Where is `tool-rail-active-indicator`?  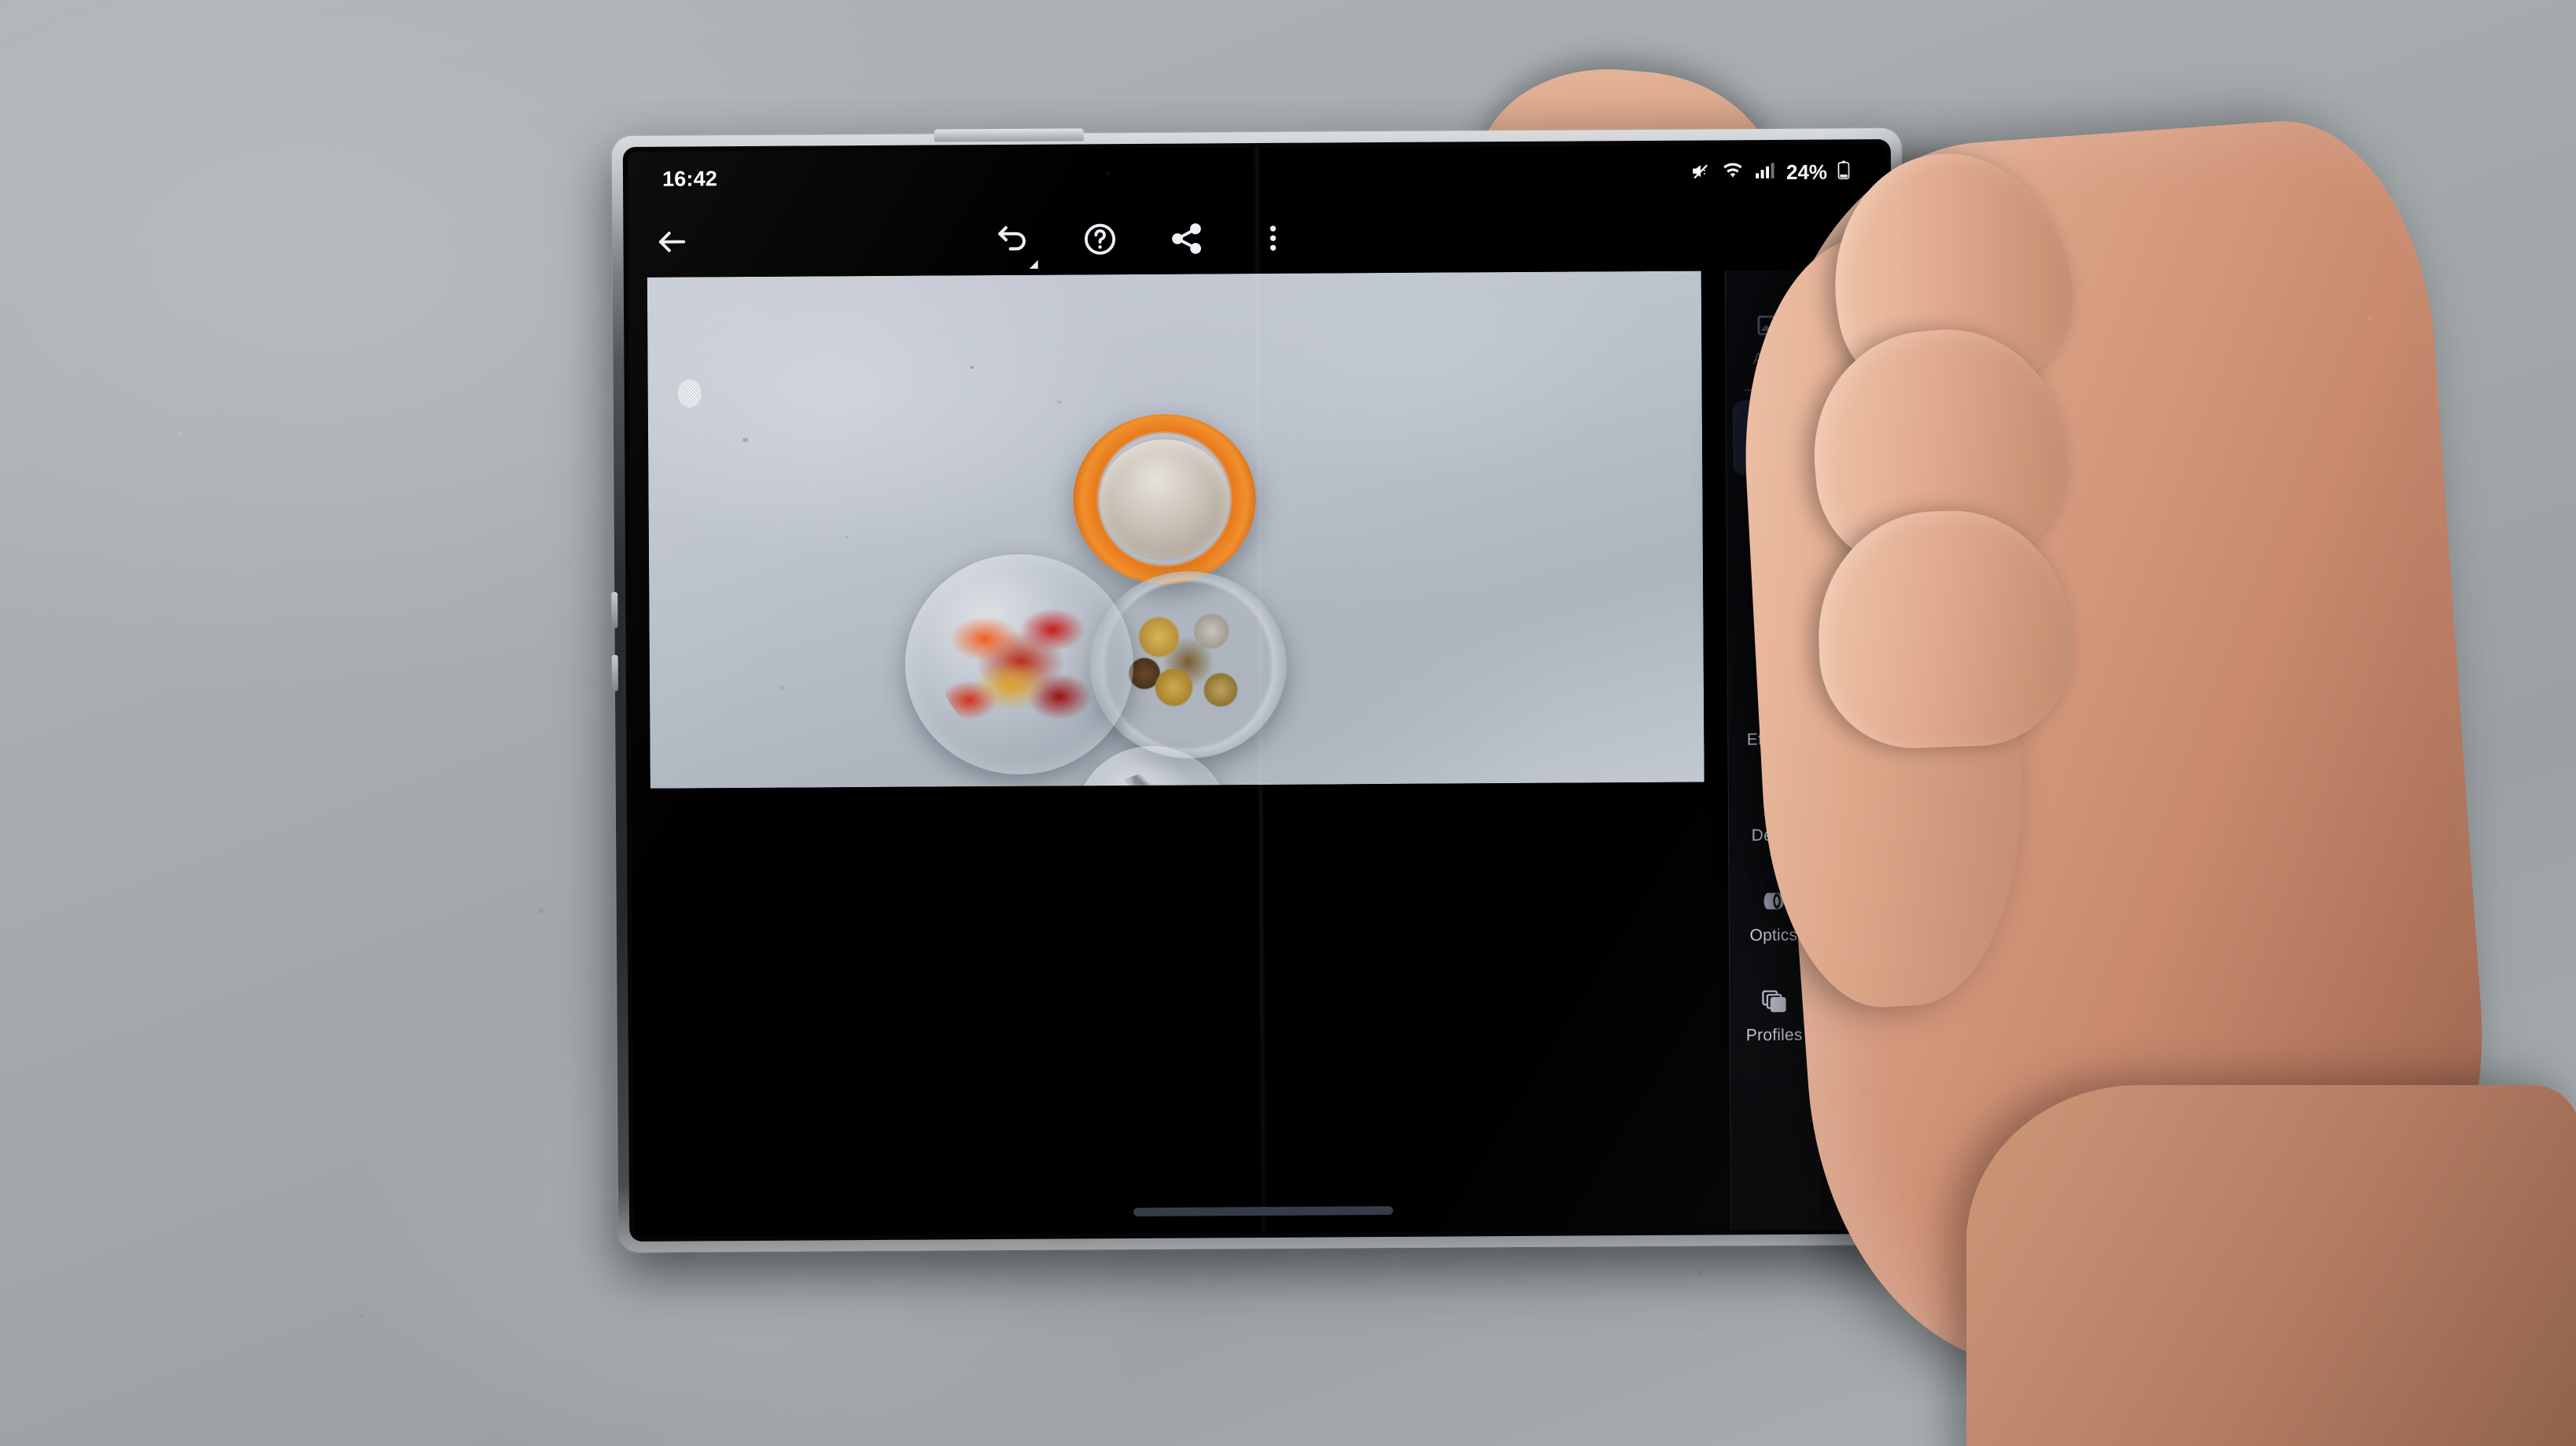 tool-rail-active-indicator is located at coordinates (1852, 638).